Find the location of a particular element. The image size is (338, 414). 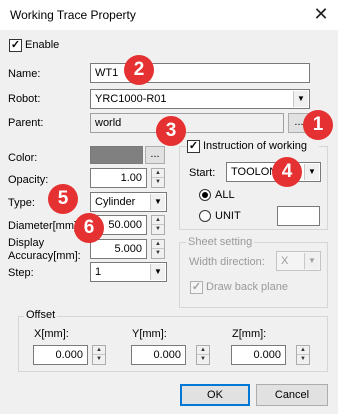

opacity-spinner: ▲ ▼ is located at coordinates (158, 178).